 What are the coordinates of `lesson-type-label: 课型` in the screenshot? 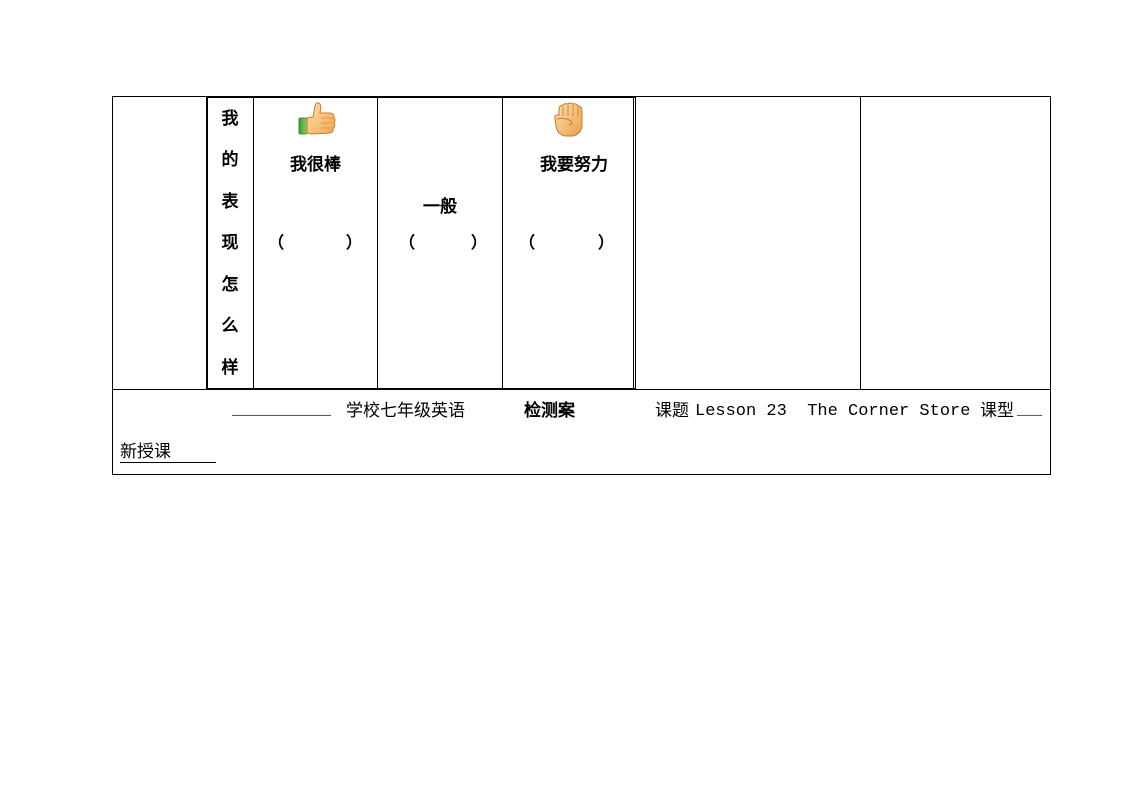 It's located at (997, 411).